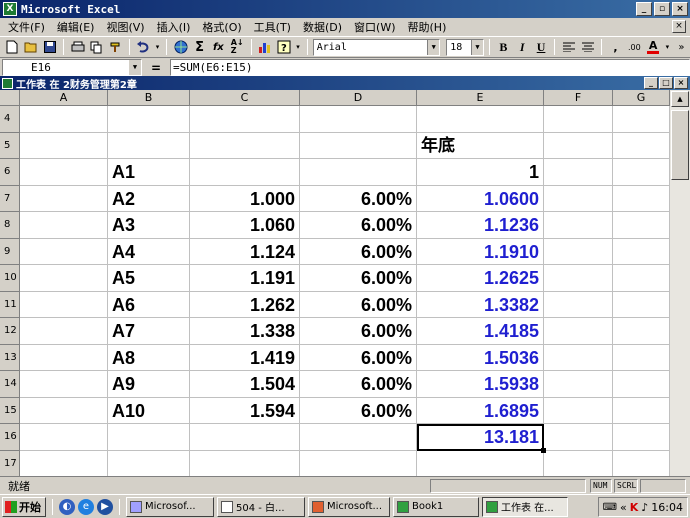 The width and height of the screenshot is (690, 518). I want to click on cell-c13: 1.419, so click(245, 357).